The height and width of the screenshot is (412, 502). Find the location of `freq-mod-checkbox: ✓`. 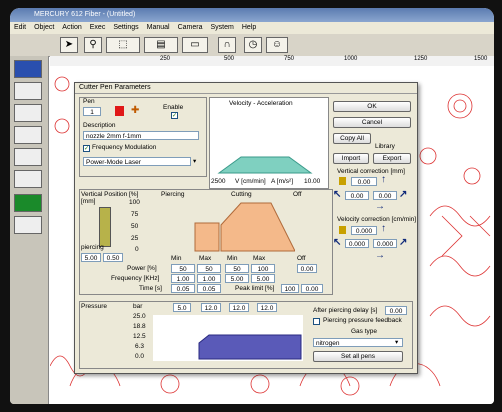

freq-mod-checkbox: ✓ is located at coordinates (86, 148).